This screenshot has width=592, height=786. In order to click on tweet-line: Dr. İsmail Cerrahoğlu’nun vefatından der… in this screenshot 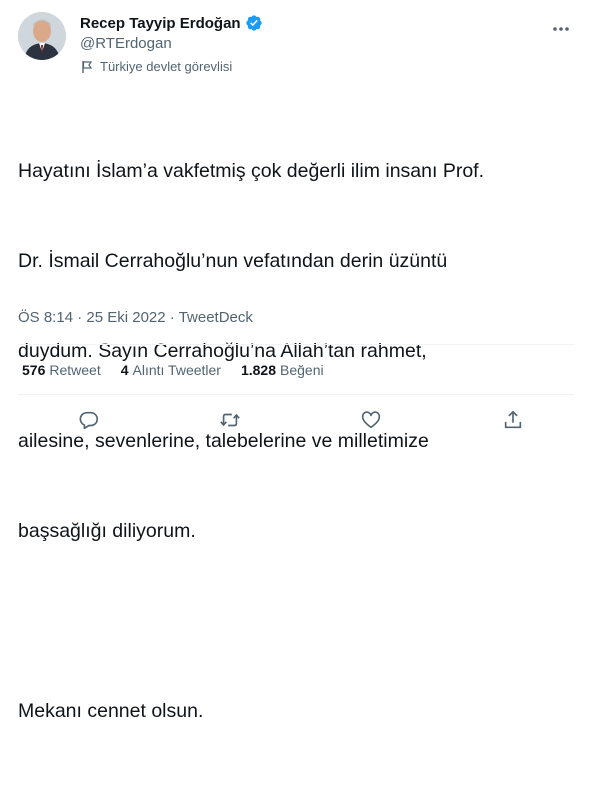, I will do `click(233, 261)`.